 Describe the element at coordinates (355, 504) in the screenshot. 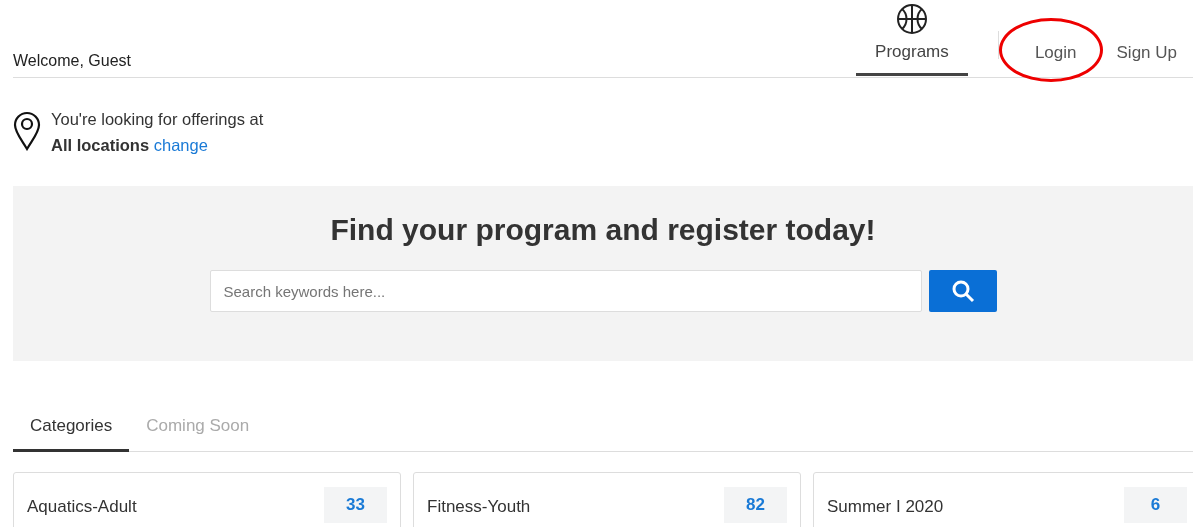

I see `count-badge: 33` at that location.